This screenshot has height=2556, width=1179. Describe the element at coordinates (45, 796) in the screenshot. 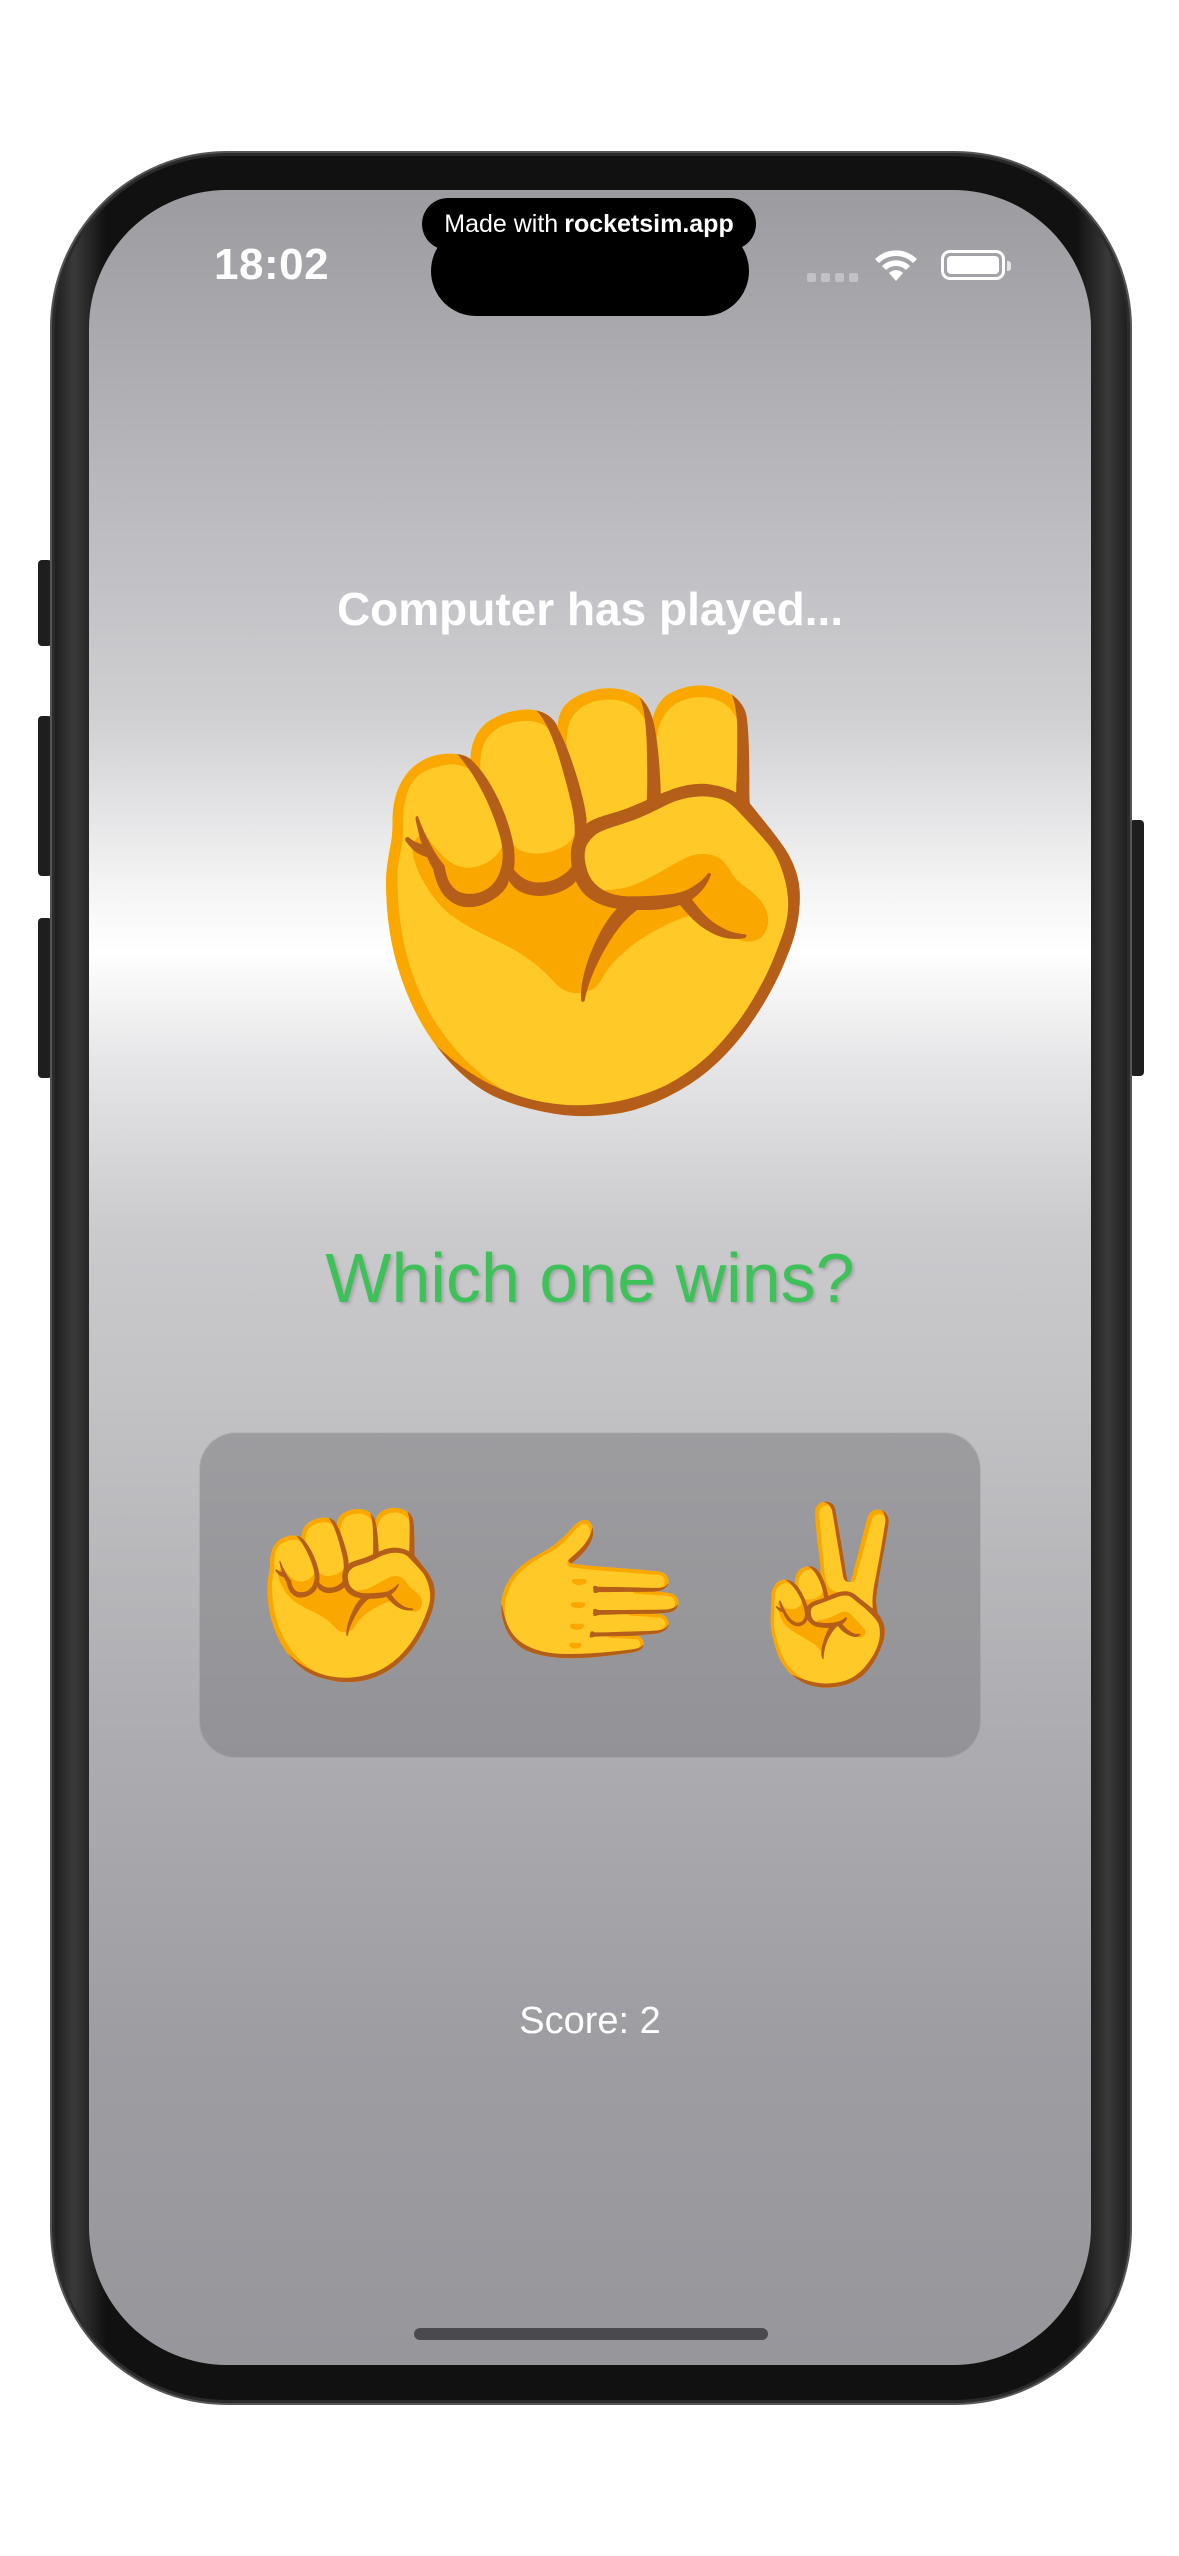

I see `volume-up-button` at that location.